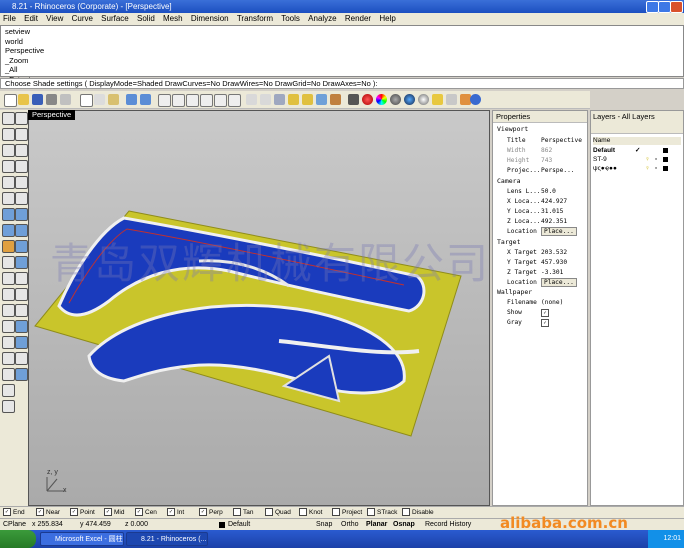 This screenshot has height=548, width=684. What do you see at coordinates (8, 342) in the screenshot?
I see `mirror-icon` at bounding box center [8, 342].